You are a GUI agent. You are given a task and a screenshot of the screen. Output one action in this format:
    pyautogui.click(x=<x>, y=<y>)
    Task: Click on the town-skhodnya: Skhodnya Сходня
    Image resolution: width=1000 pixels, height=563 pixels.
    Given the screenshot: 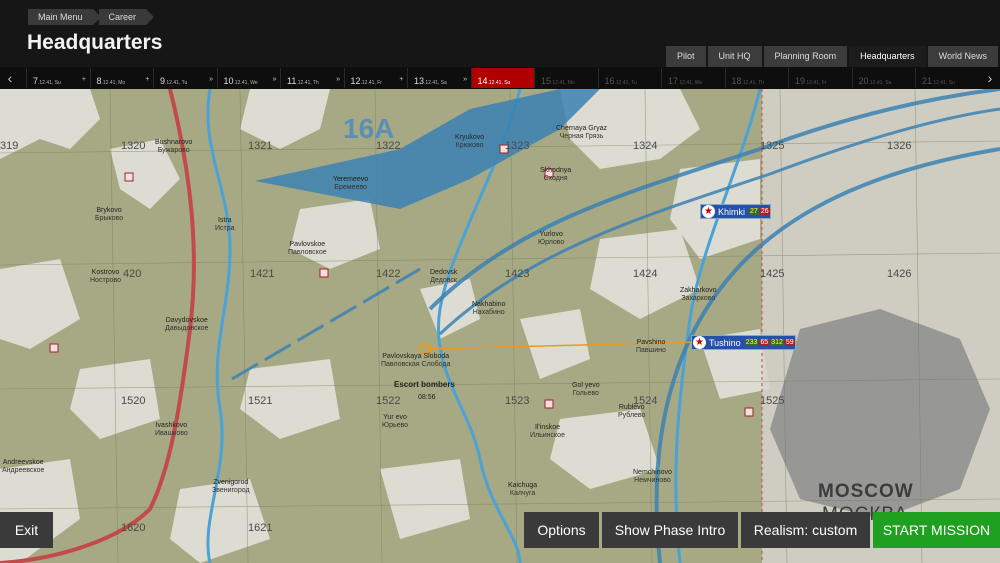 What is the action you would take?
    pyautogui.click(x=556, y=174)
    